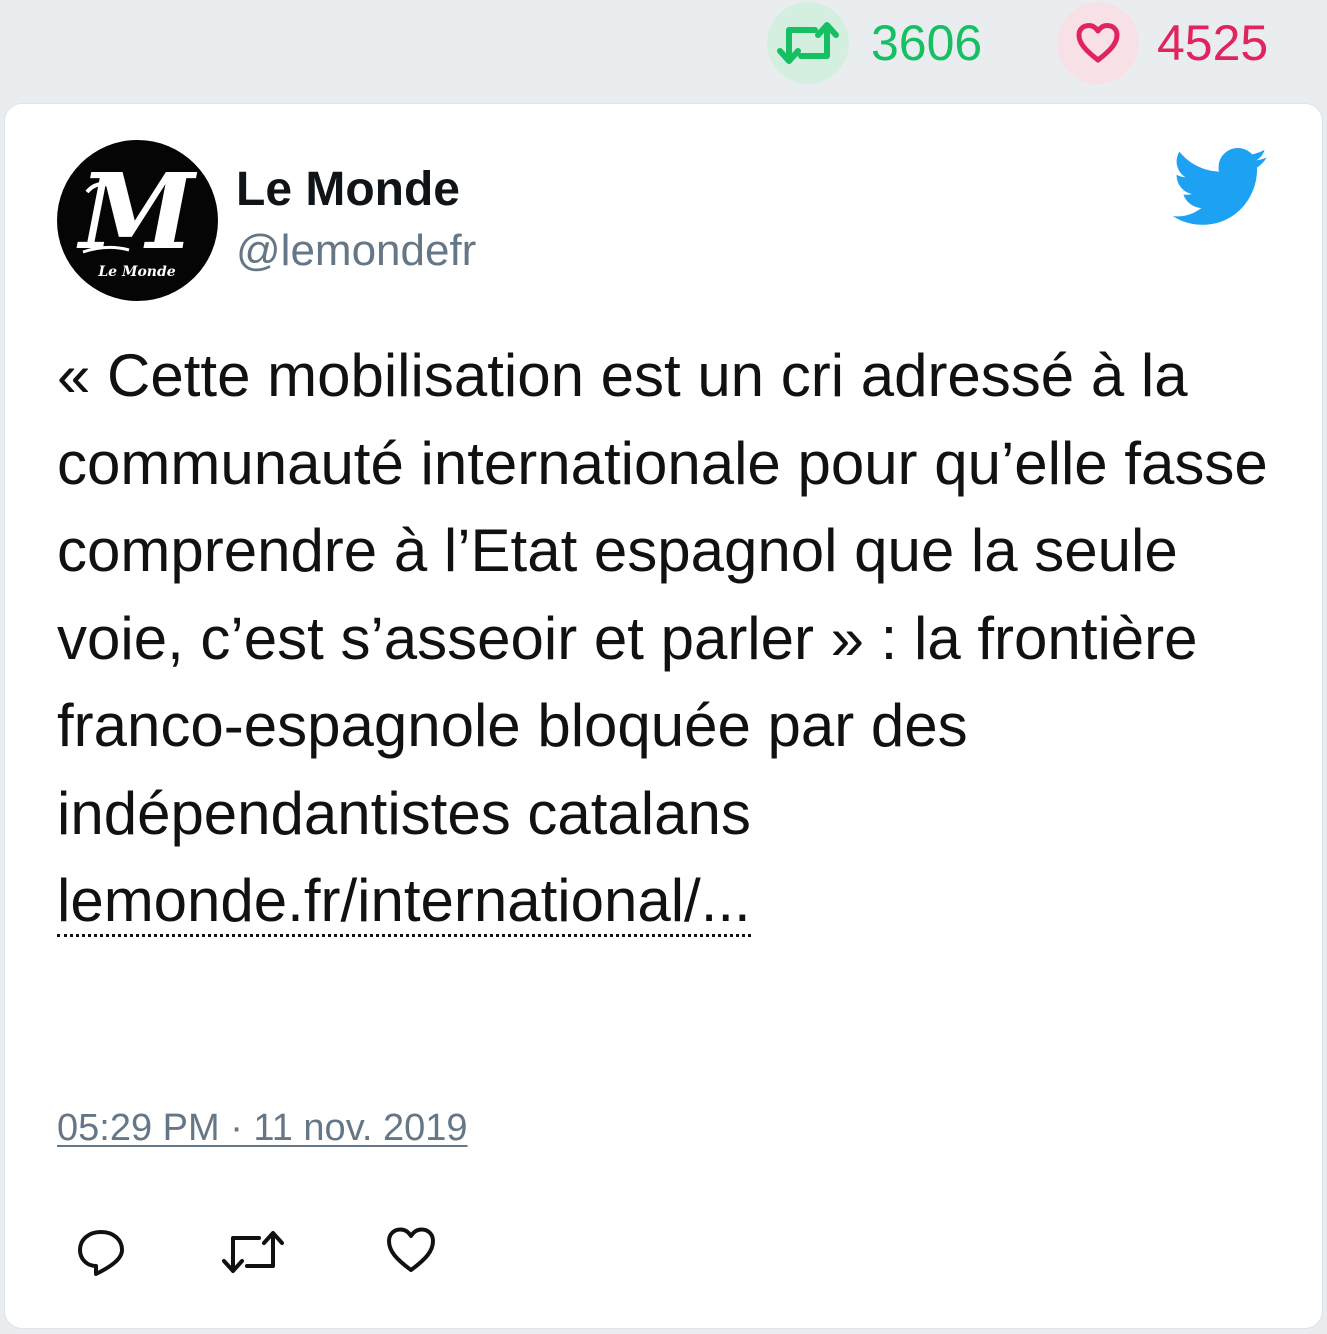 The height and width of the screenshot is (1334, 1327). What do you see at coordinates (262, 1128) in the screenshot?
I see `tweet-timestamp: 05:29 PM · 11 nov. 2019` at bounding box center [262, 1128].